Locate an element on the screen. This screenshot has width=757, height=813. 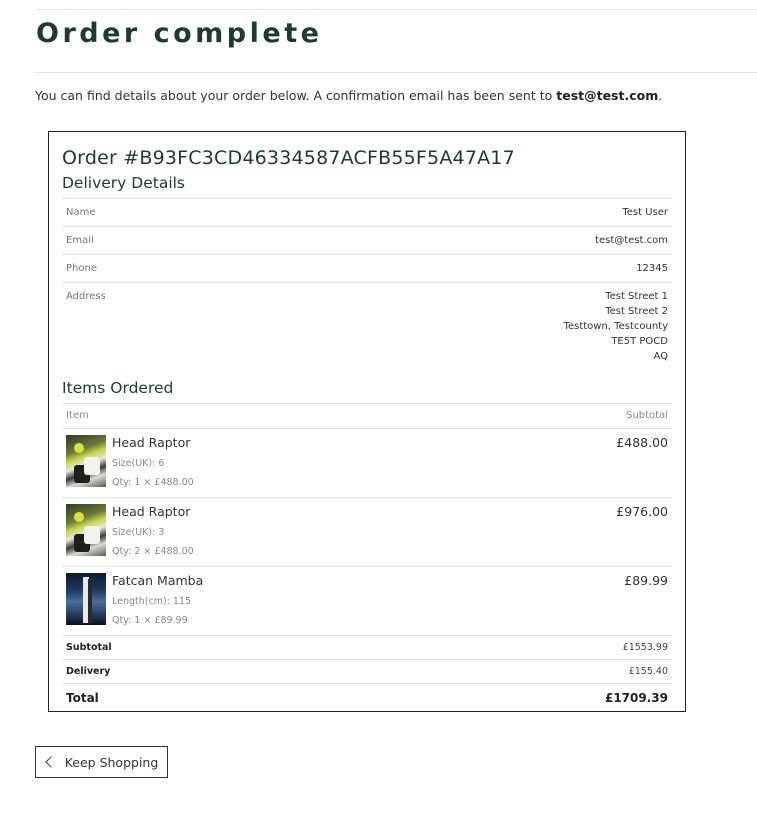
delivery-label: Delivery is located at coordinates (193, 671).